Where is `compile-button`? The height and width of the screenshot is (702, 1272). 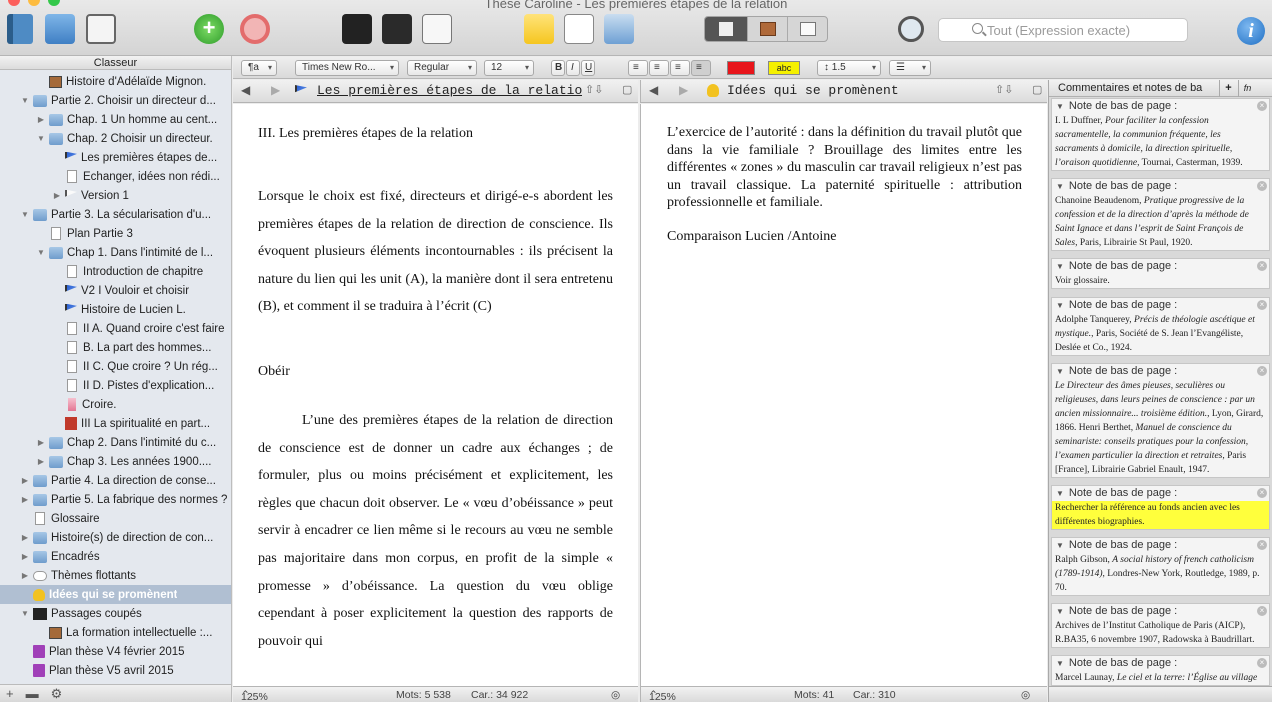 compile-button is located at coordinates (619, 29).